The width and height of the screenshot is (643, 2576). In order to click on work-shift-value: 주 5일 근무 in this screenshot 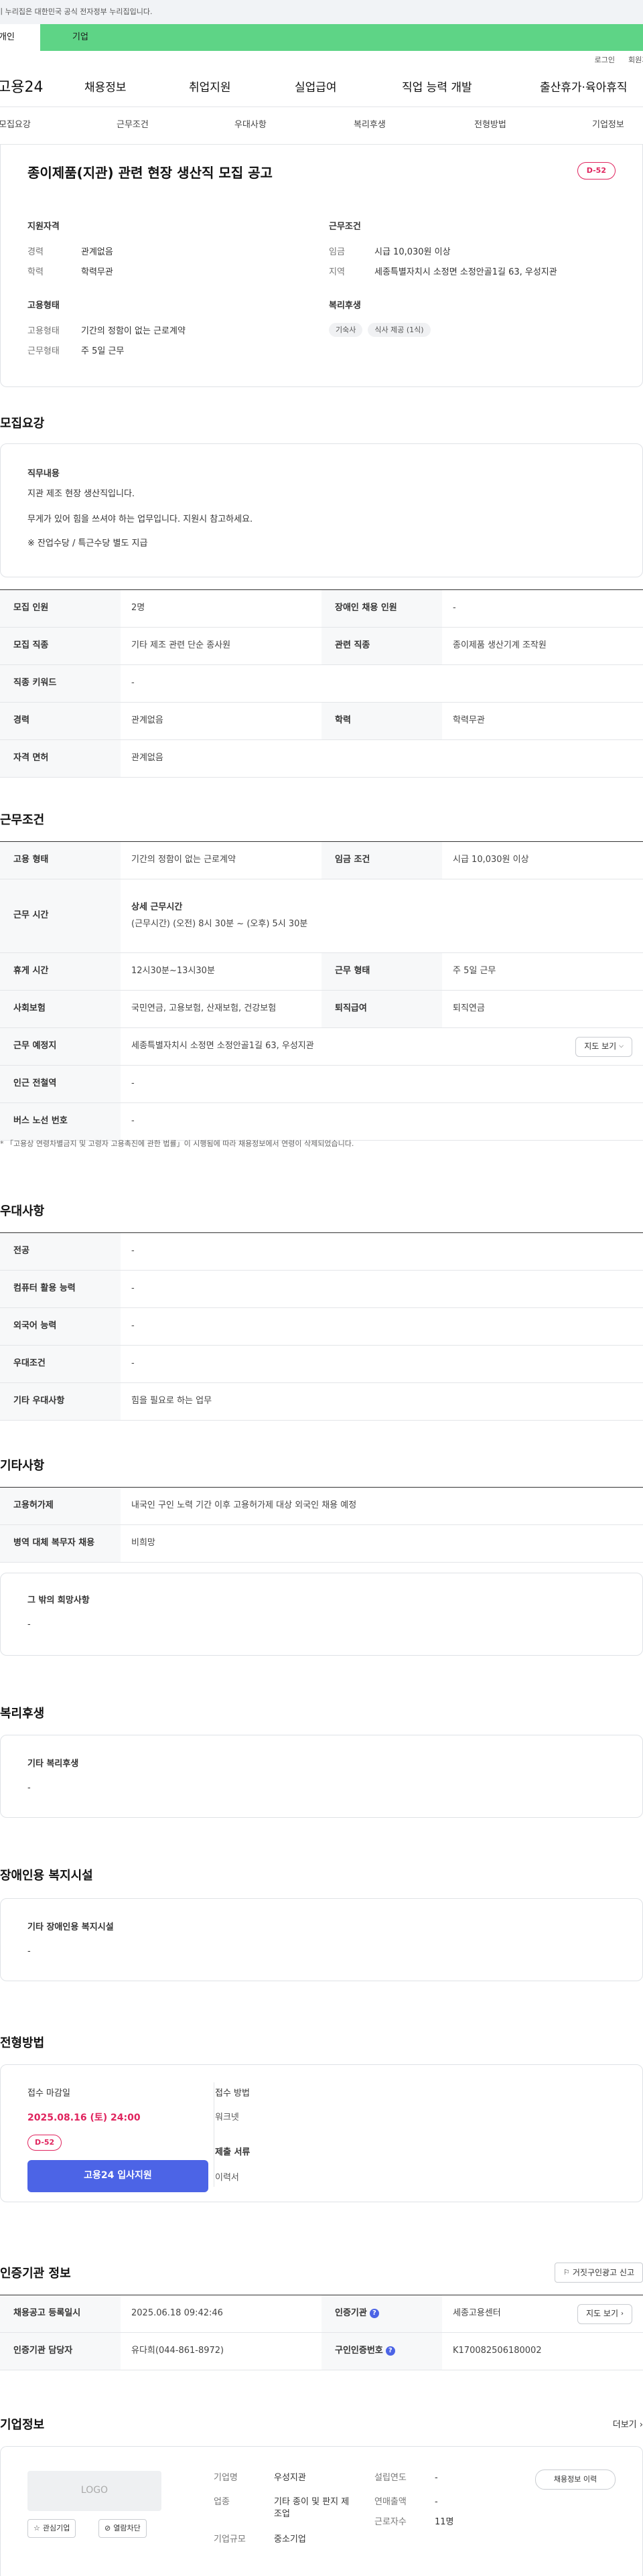, I will do `click(542, 971)`.